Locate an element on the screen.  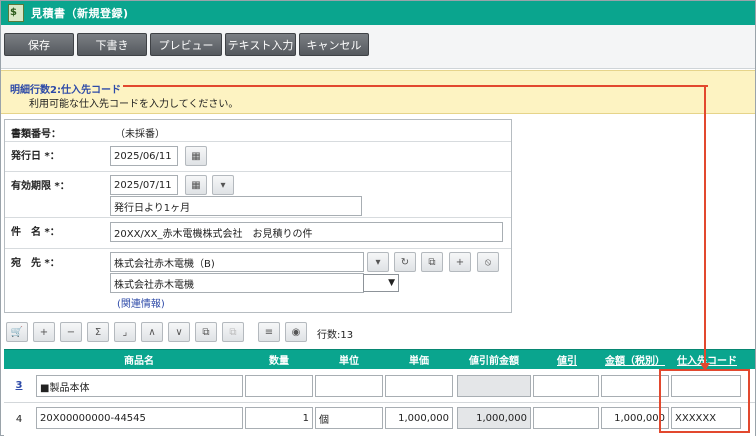
paste-row-icon: ⧉ is located at coordinates (233, 332).